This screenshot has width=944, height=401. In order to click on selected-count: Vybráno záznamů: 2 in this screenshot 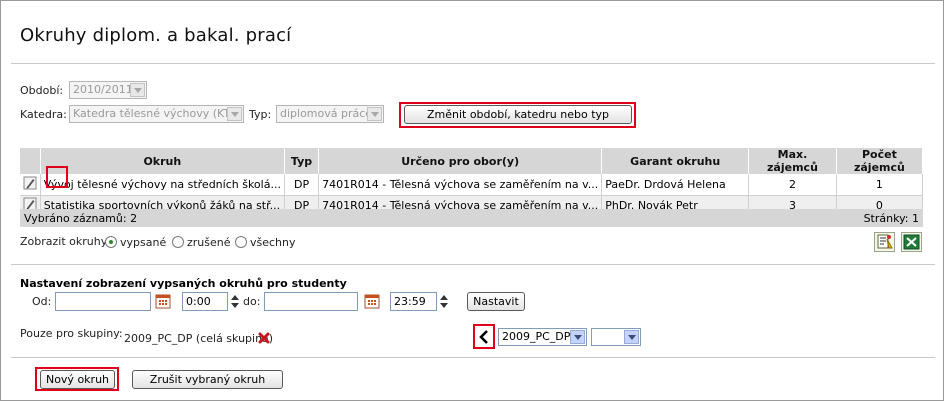, I will do `click(81, 218)`.